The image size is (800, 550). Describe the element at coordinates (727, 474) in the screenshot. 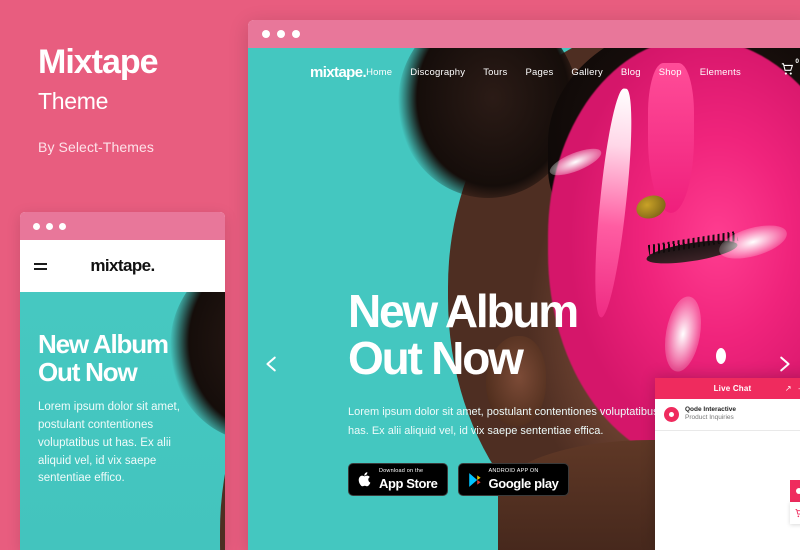

I see `live-chat-body: Qode Interactive Product Inquiries` at that location.